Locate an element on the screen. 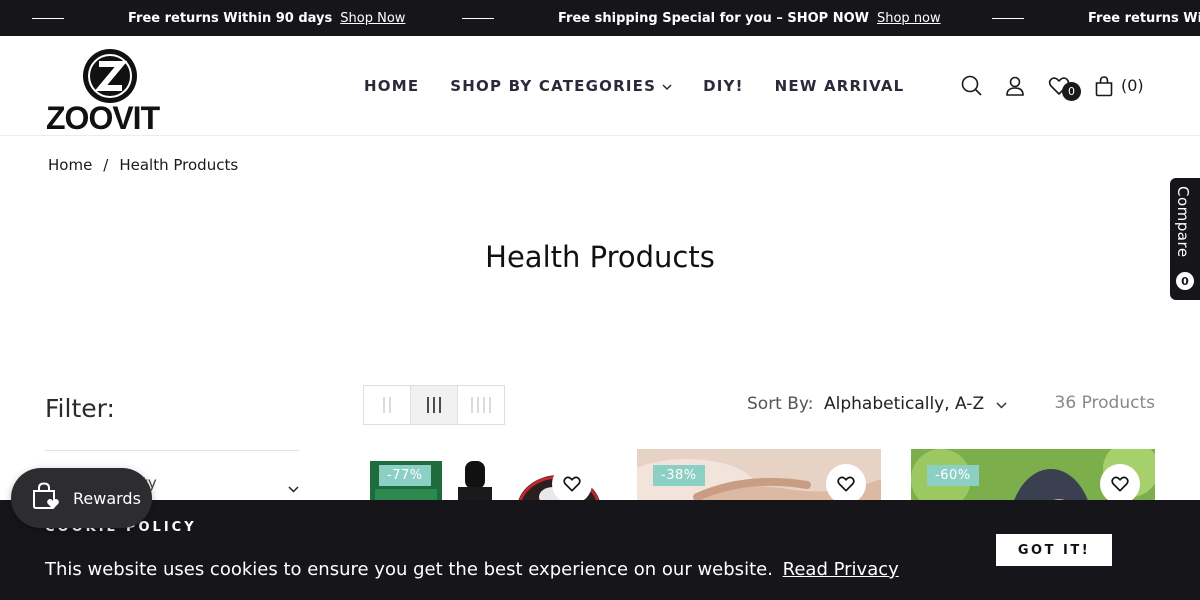 The width and height of the screenshot is (1200, 600). nav-label: HOME is located at coordinates (392, 86).